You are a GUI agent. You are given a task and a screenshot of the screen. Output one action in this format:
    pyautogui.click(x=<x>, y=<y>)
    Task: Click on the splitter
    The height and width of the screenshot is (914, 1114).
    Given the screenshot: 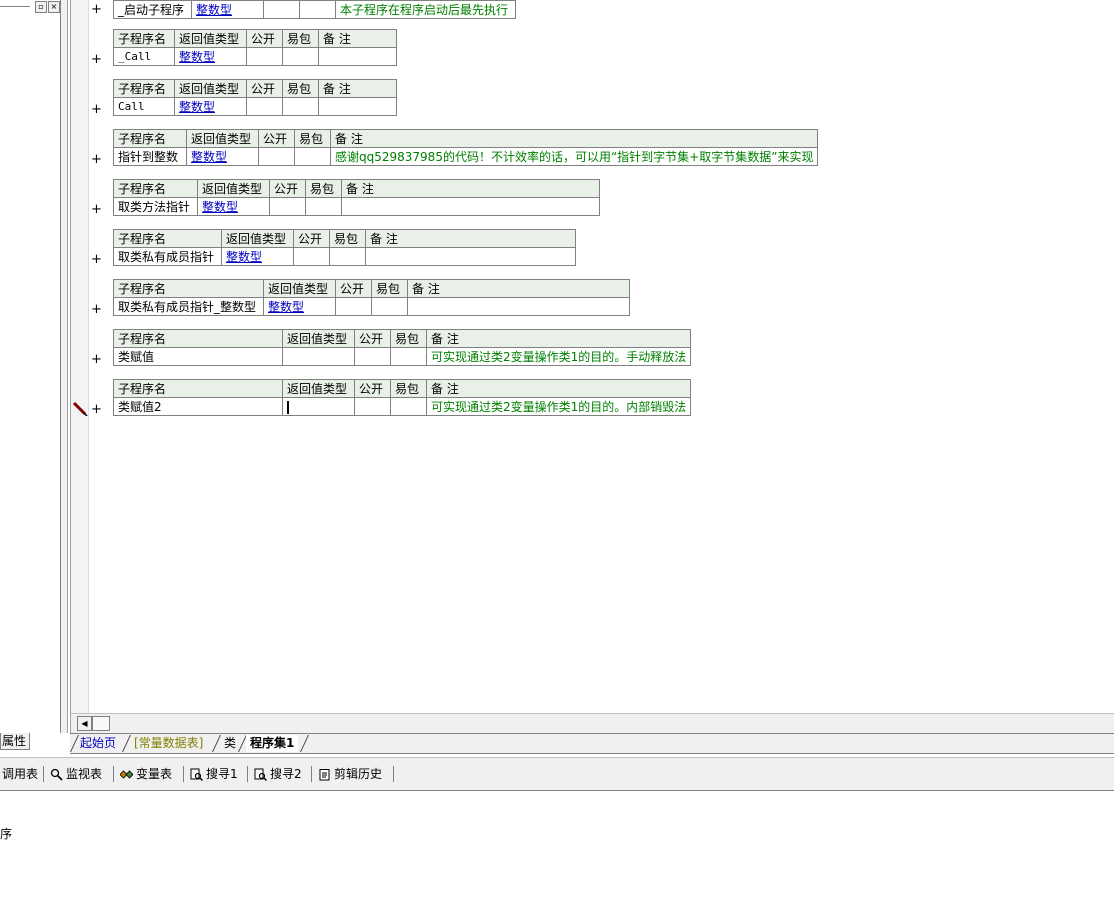 What is the action you would take?
    pyautogui.click(x=64, y=366)
    